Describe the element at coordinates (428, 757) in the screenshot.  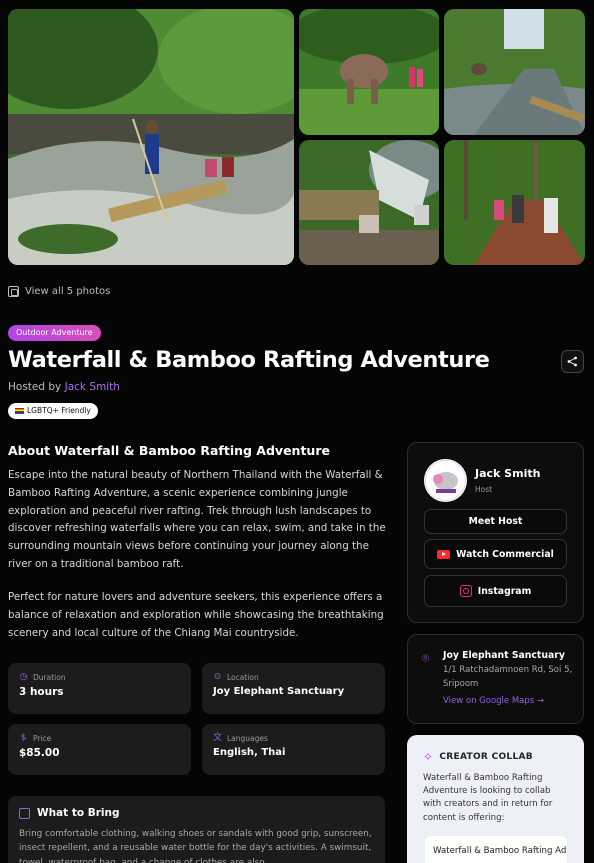
I see `sparkle-icon: ✧` at that location.